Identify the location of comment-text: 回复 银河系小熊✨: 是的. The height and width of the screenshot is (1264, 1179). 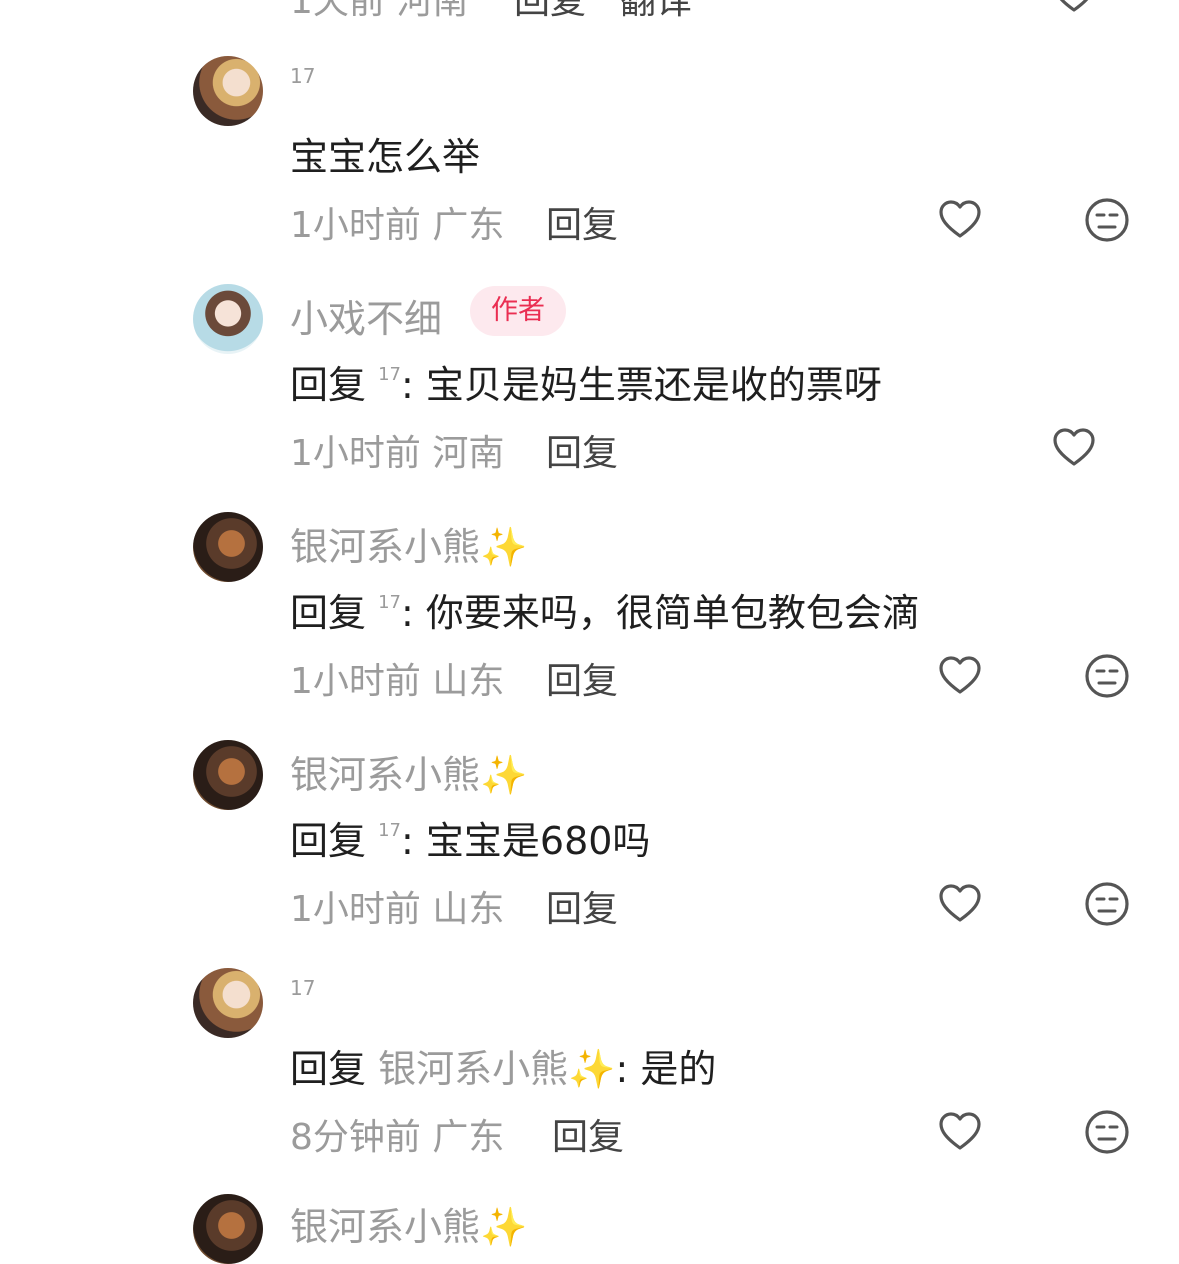
(503, 1065).